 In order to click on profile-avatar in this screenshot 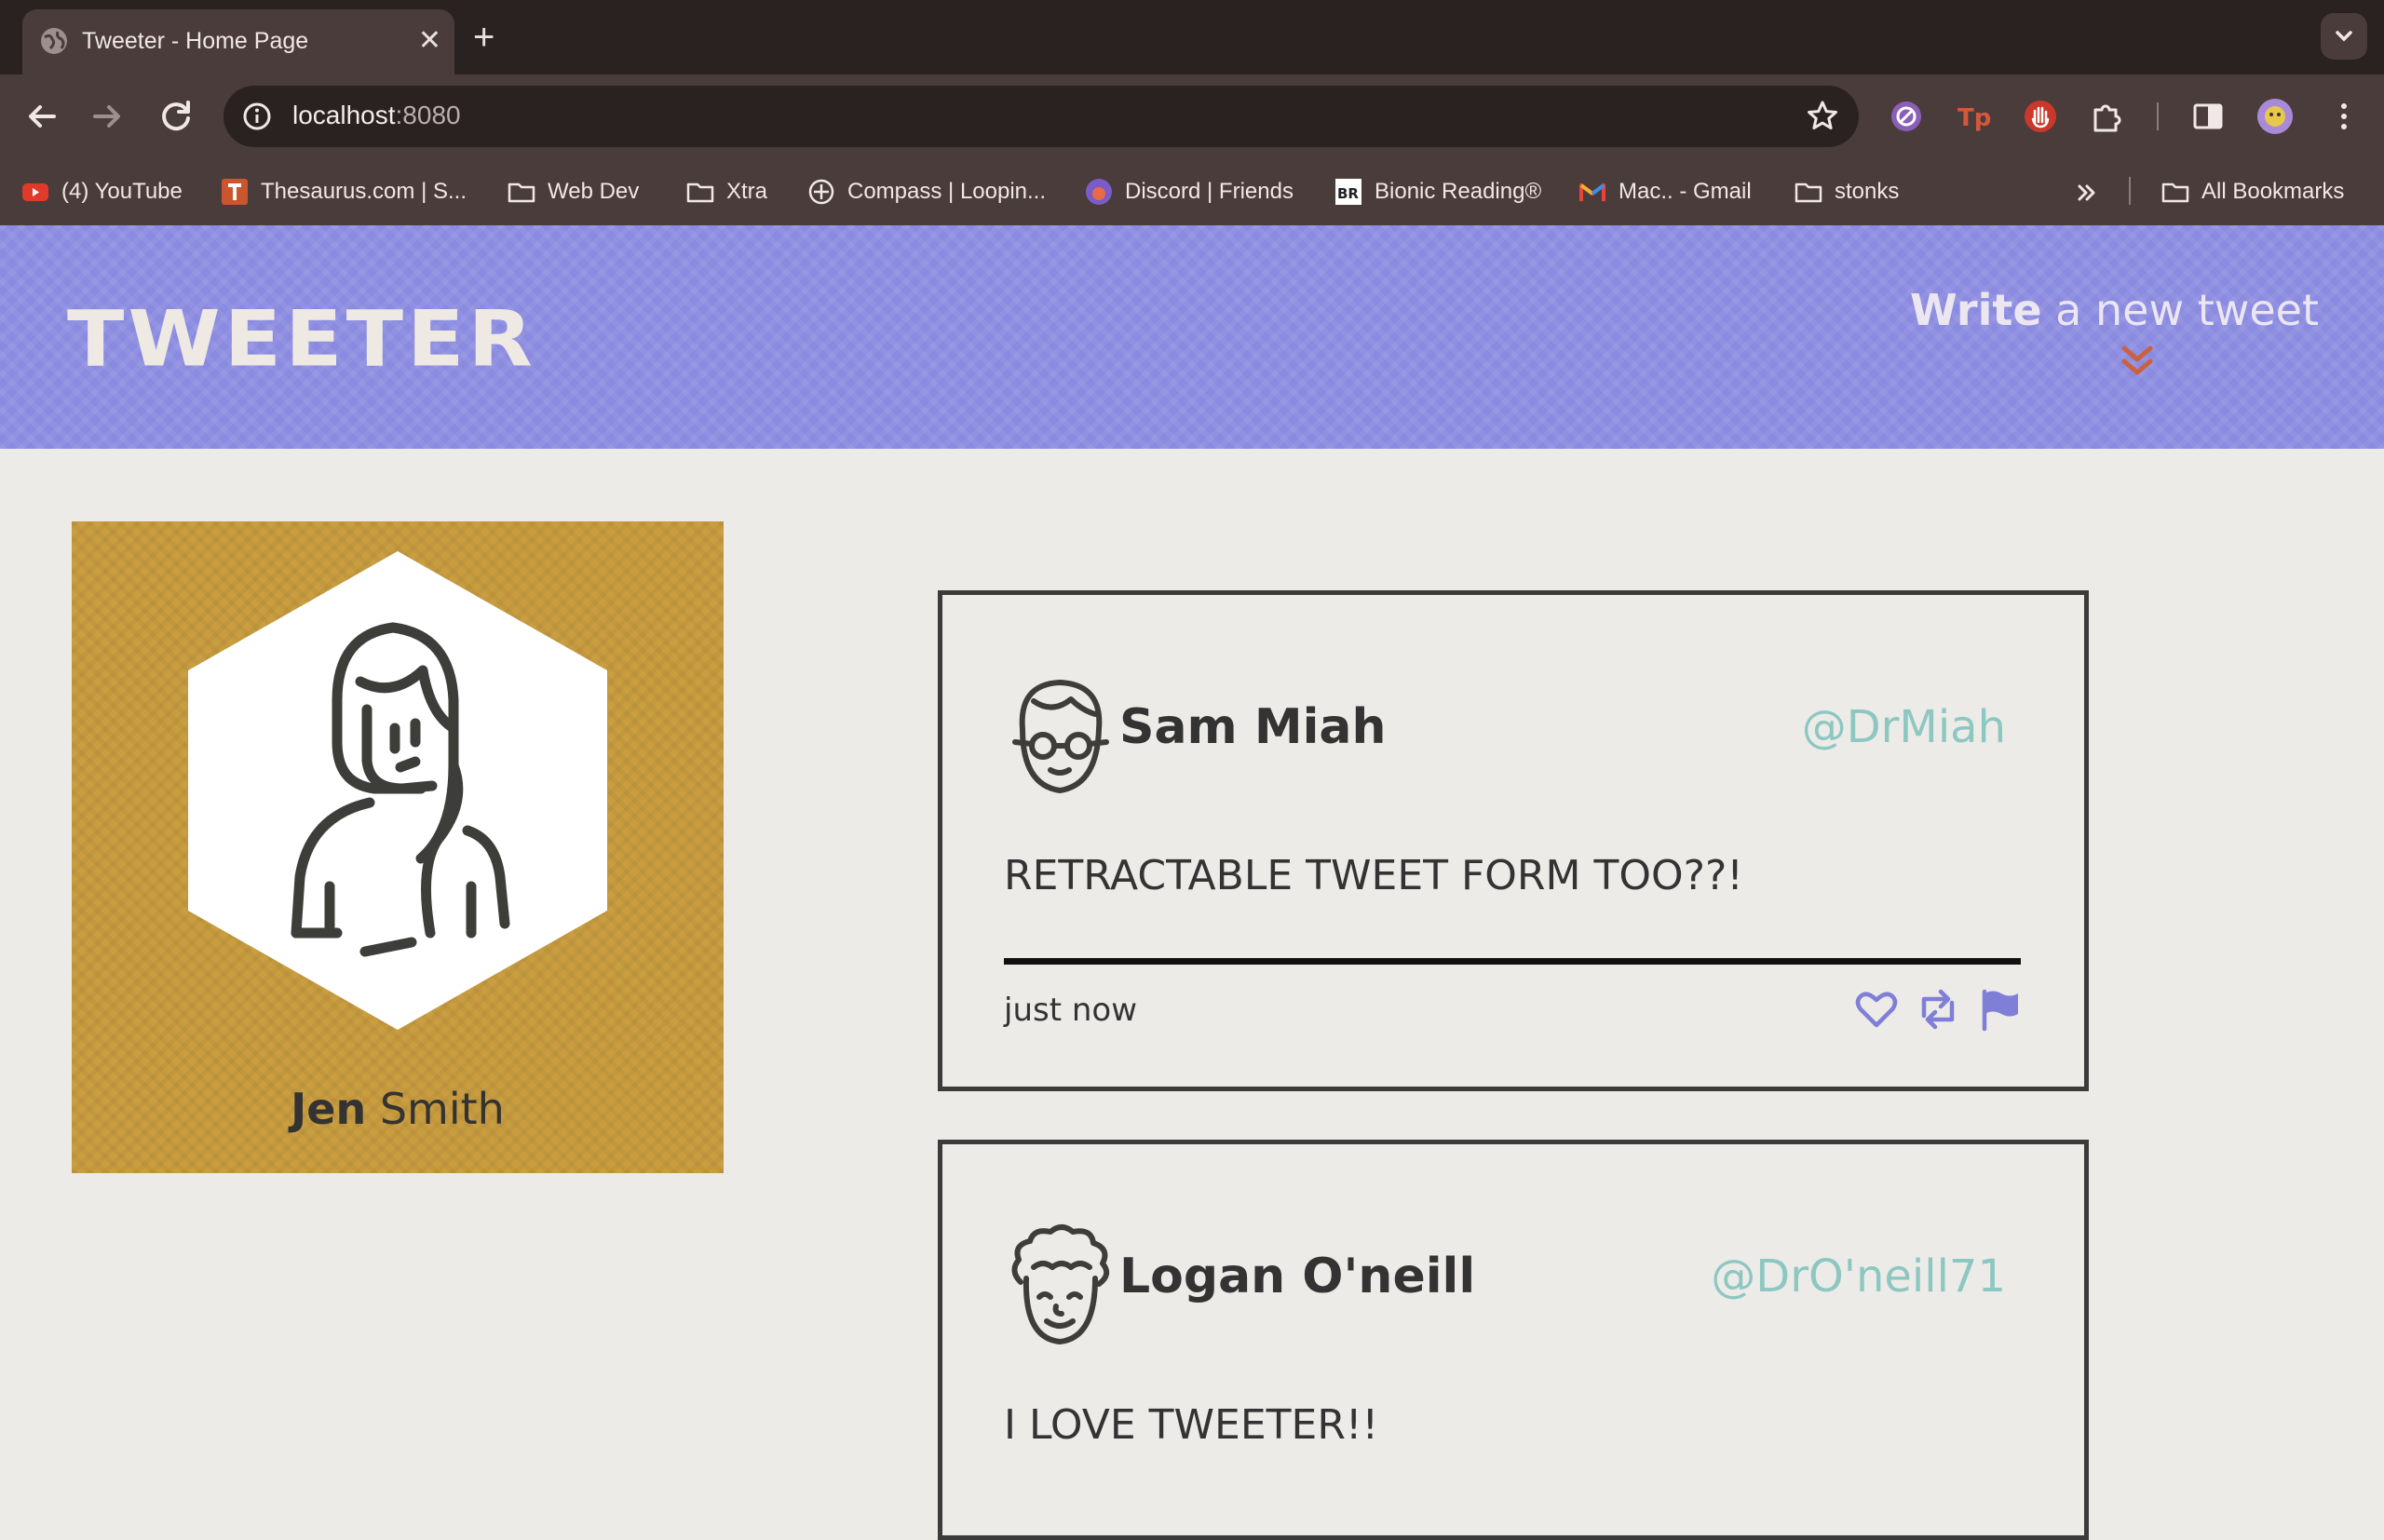, I will do `click(397, 791)`.